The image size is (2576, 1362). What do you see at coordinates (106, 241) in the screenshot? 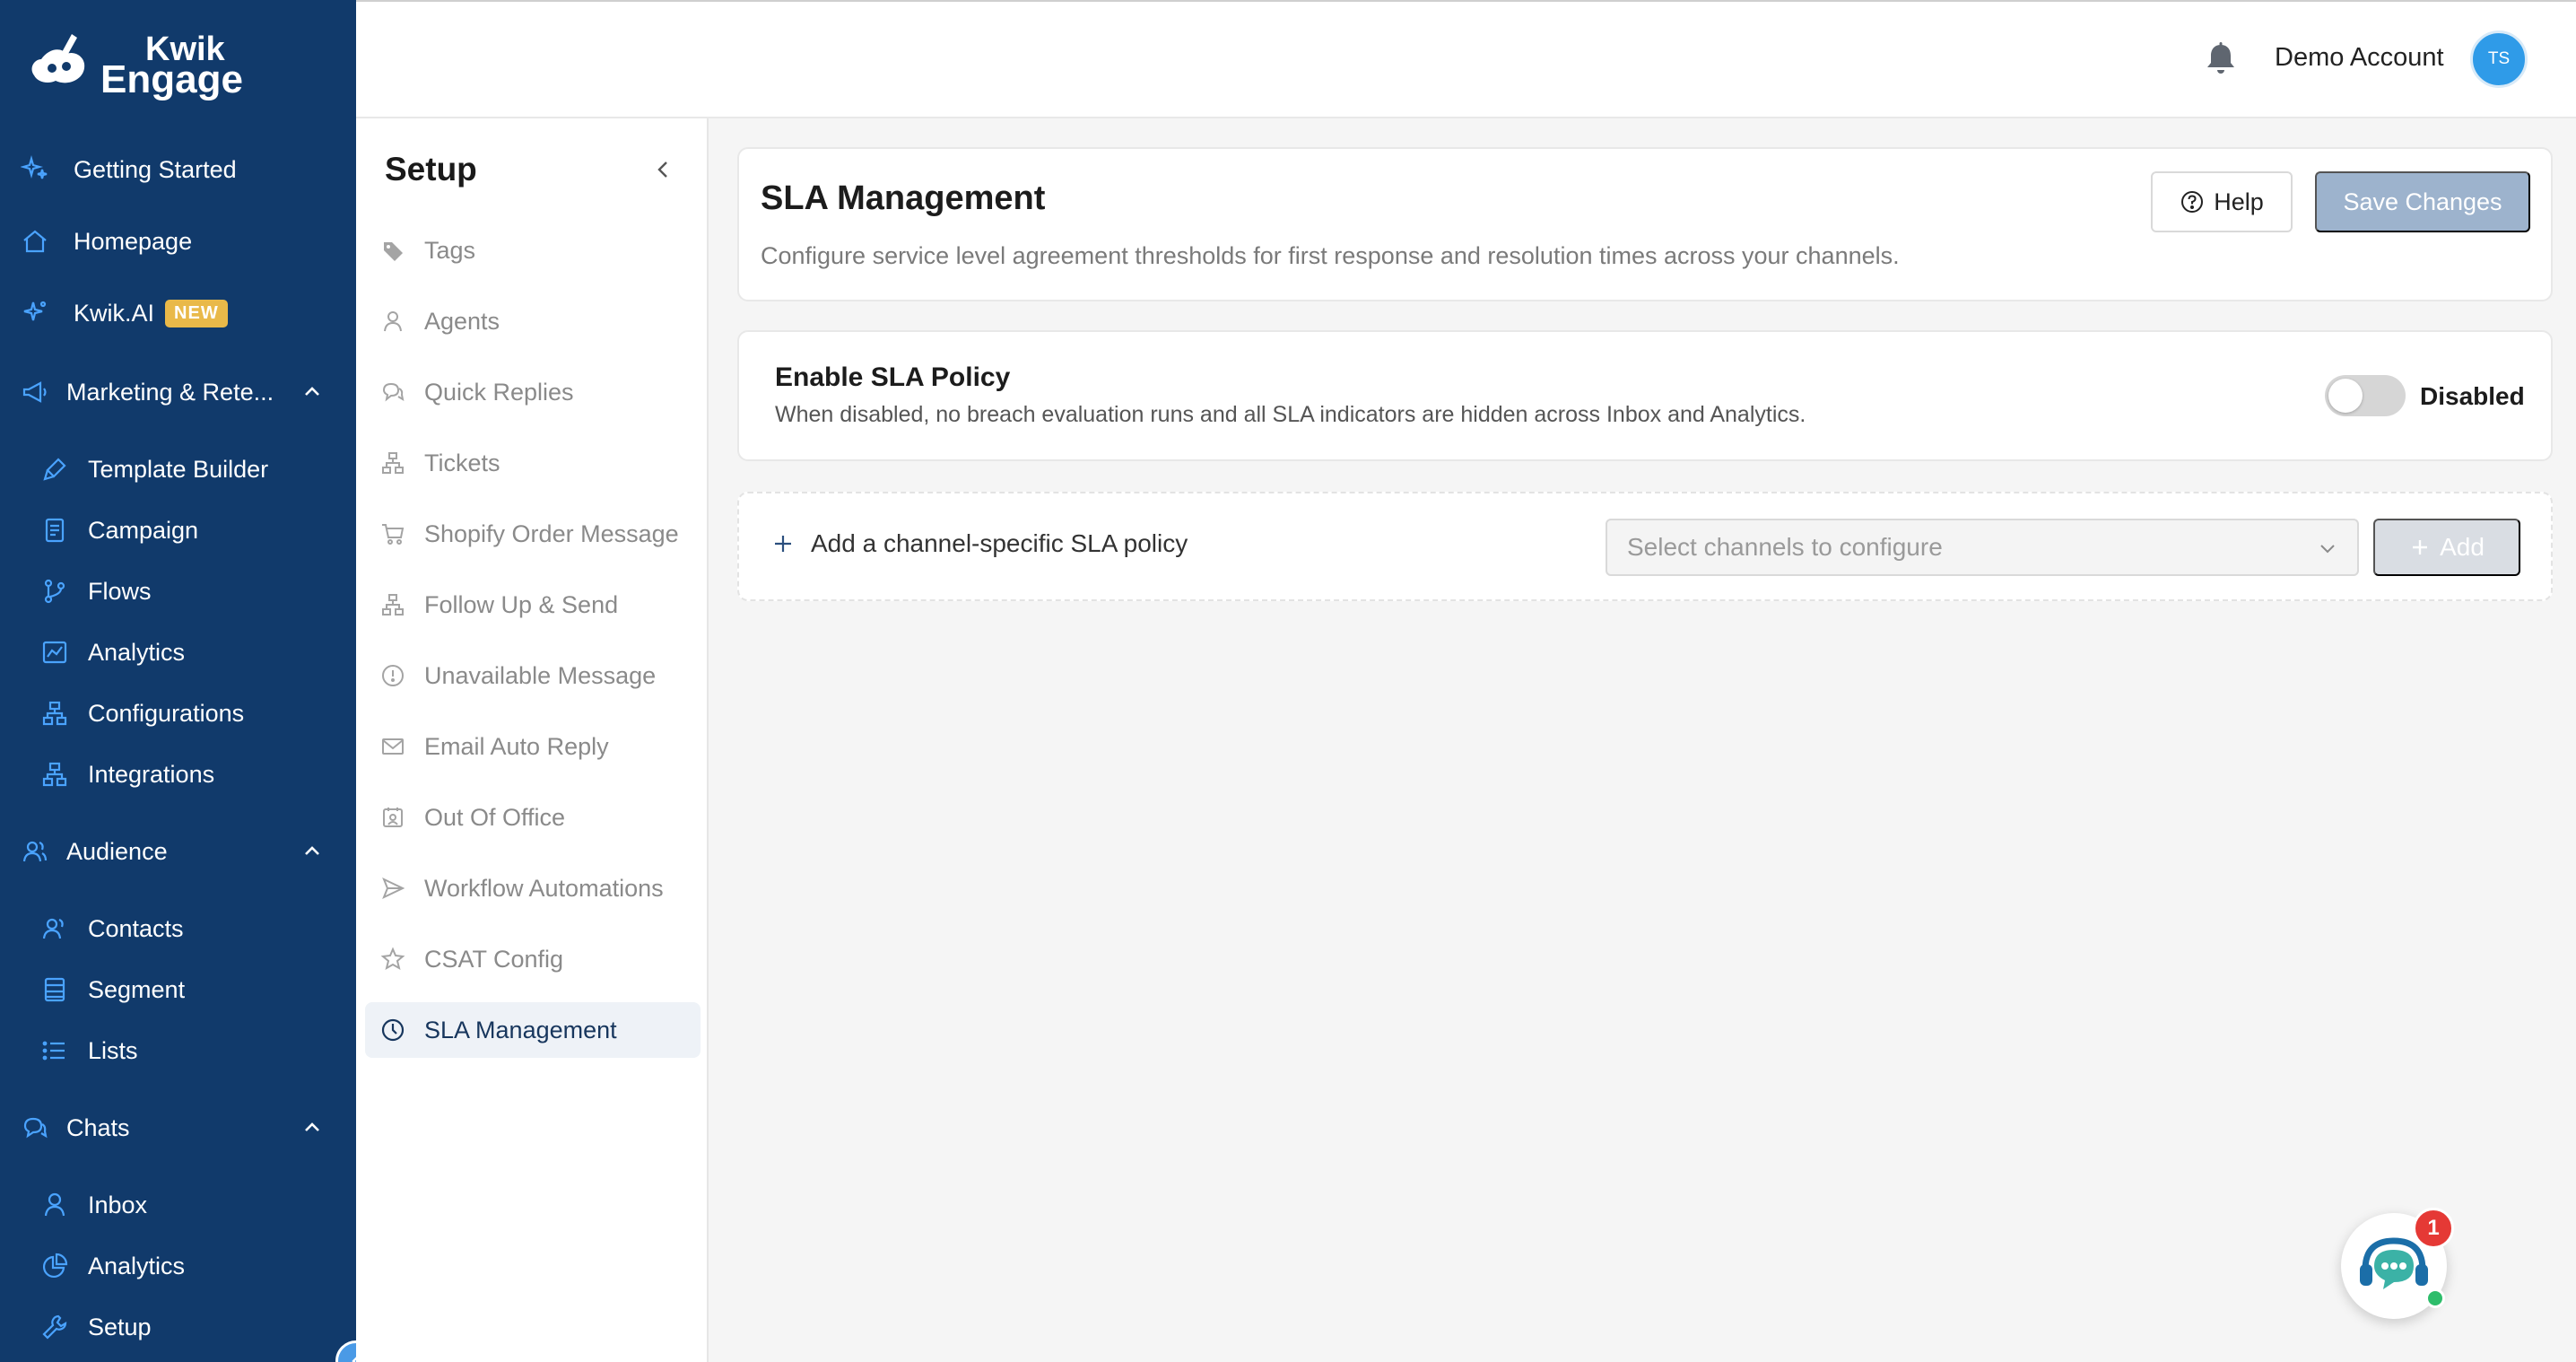
I see `nav-homepage: Homepage` at bounding box center [106, 241].